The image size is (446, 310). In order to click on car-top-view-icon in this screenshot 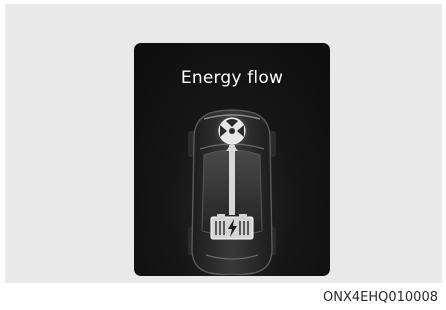, I will do `click(232, 192)`.